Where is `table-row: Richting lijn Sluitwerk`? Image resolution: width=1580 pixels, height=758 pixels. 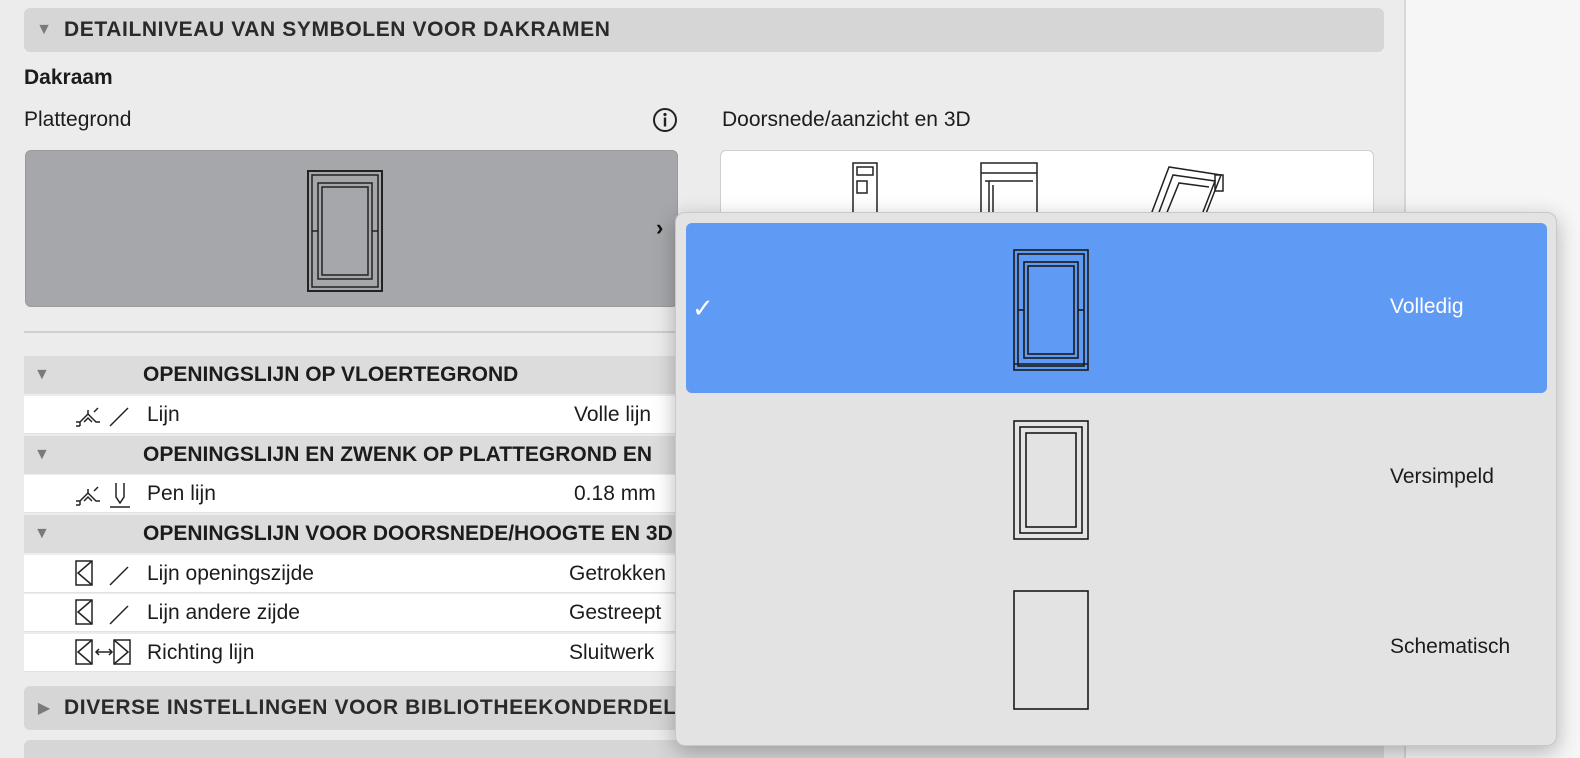 table-row: Richting lijn Sluitwerk is located at coordinates (354, 653).